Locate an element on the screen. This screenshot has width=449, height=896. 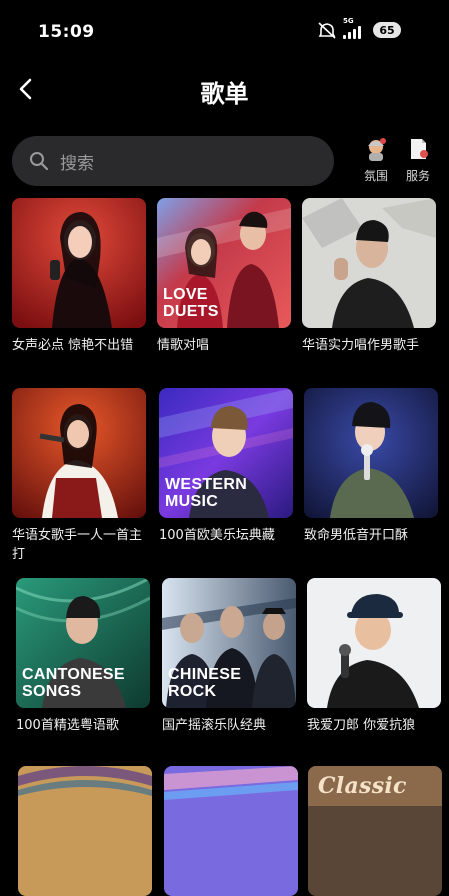
battery-icon: 65 is located at coordinates (387, 30).